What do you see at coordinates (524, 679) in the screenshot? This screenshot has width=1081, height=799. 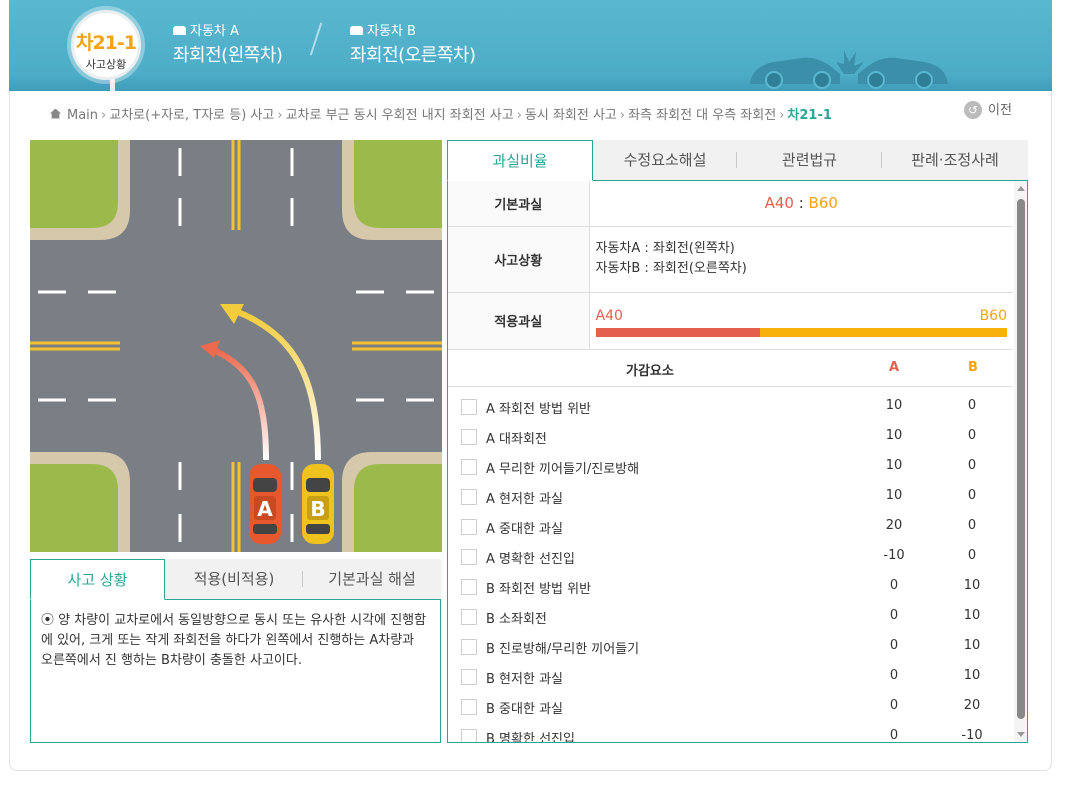 I see `modifier-name: B 현저한 과실` at bounding box center [524, 679].